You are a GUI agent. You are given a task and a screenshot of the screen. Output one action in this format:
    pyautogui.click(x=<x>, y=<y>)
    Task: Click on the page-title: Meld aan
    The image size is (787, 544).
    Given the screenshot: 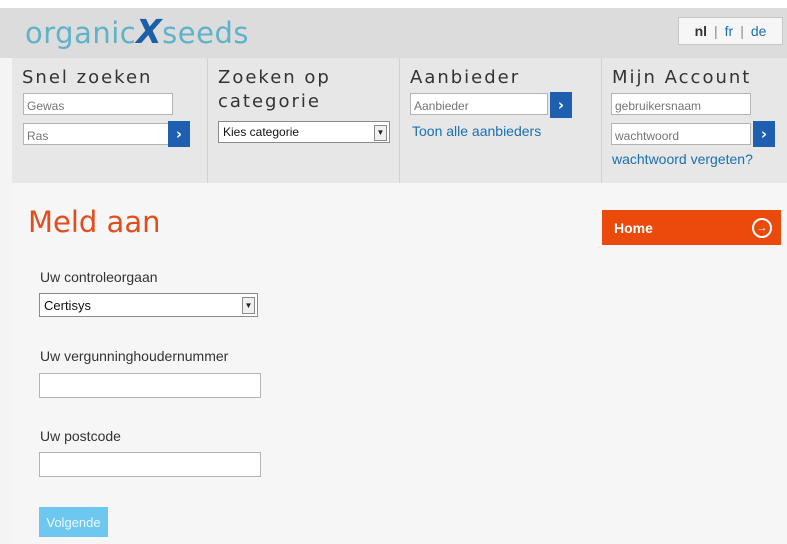 What is the action you would take?
    pyautogui.click(x=94, y=222)
    